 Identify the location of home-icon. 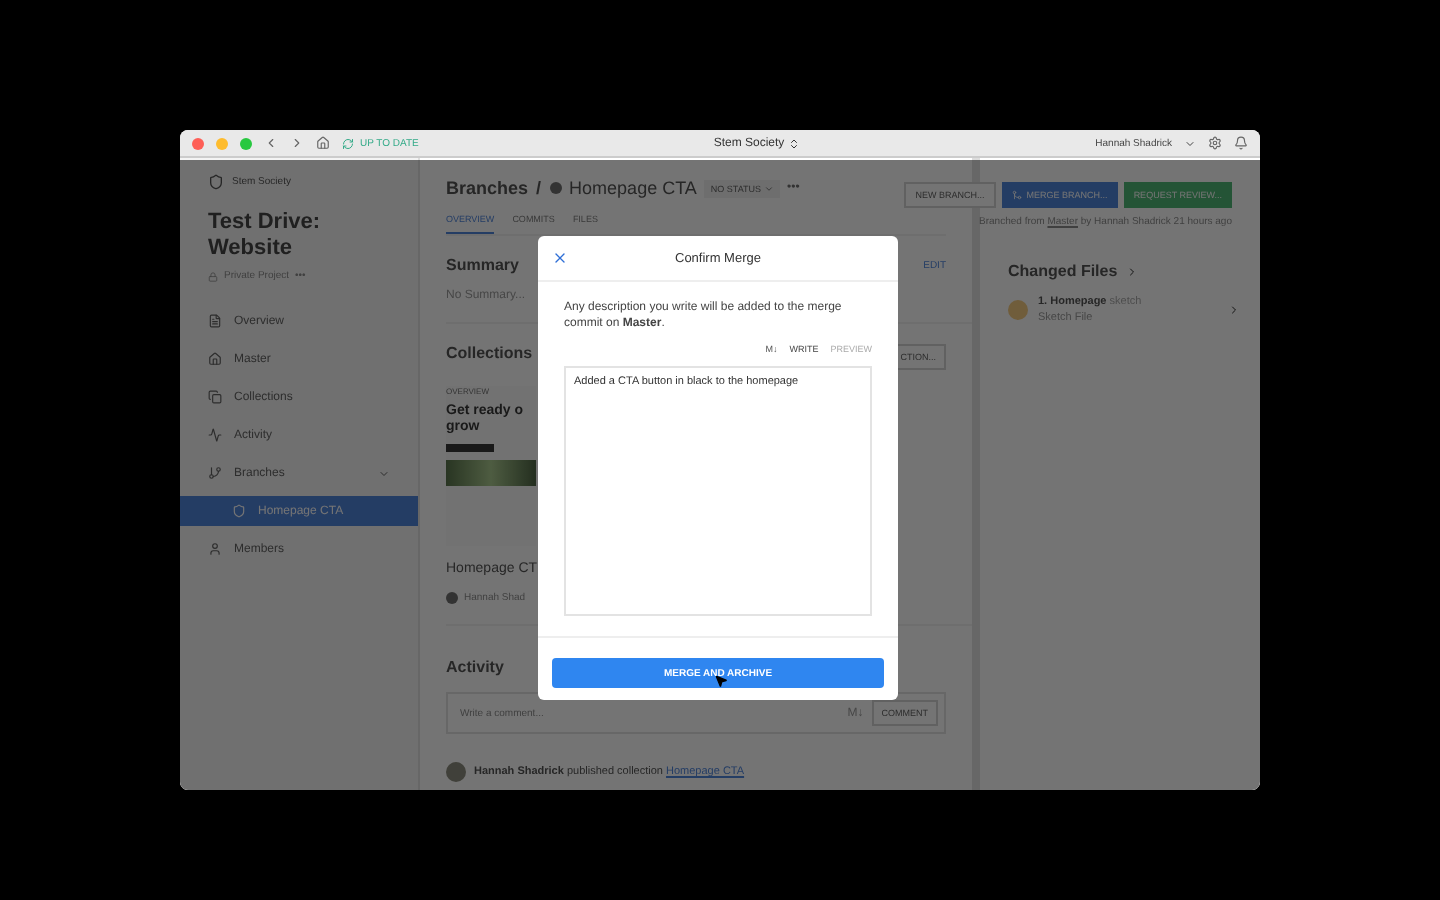
(323, 143).